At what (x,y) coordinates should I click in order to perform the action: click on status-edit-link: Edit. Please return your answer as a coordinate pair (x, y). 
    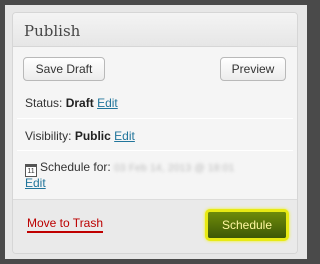
    Looking at the image, I should click on (107, 103).